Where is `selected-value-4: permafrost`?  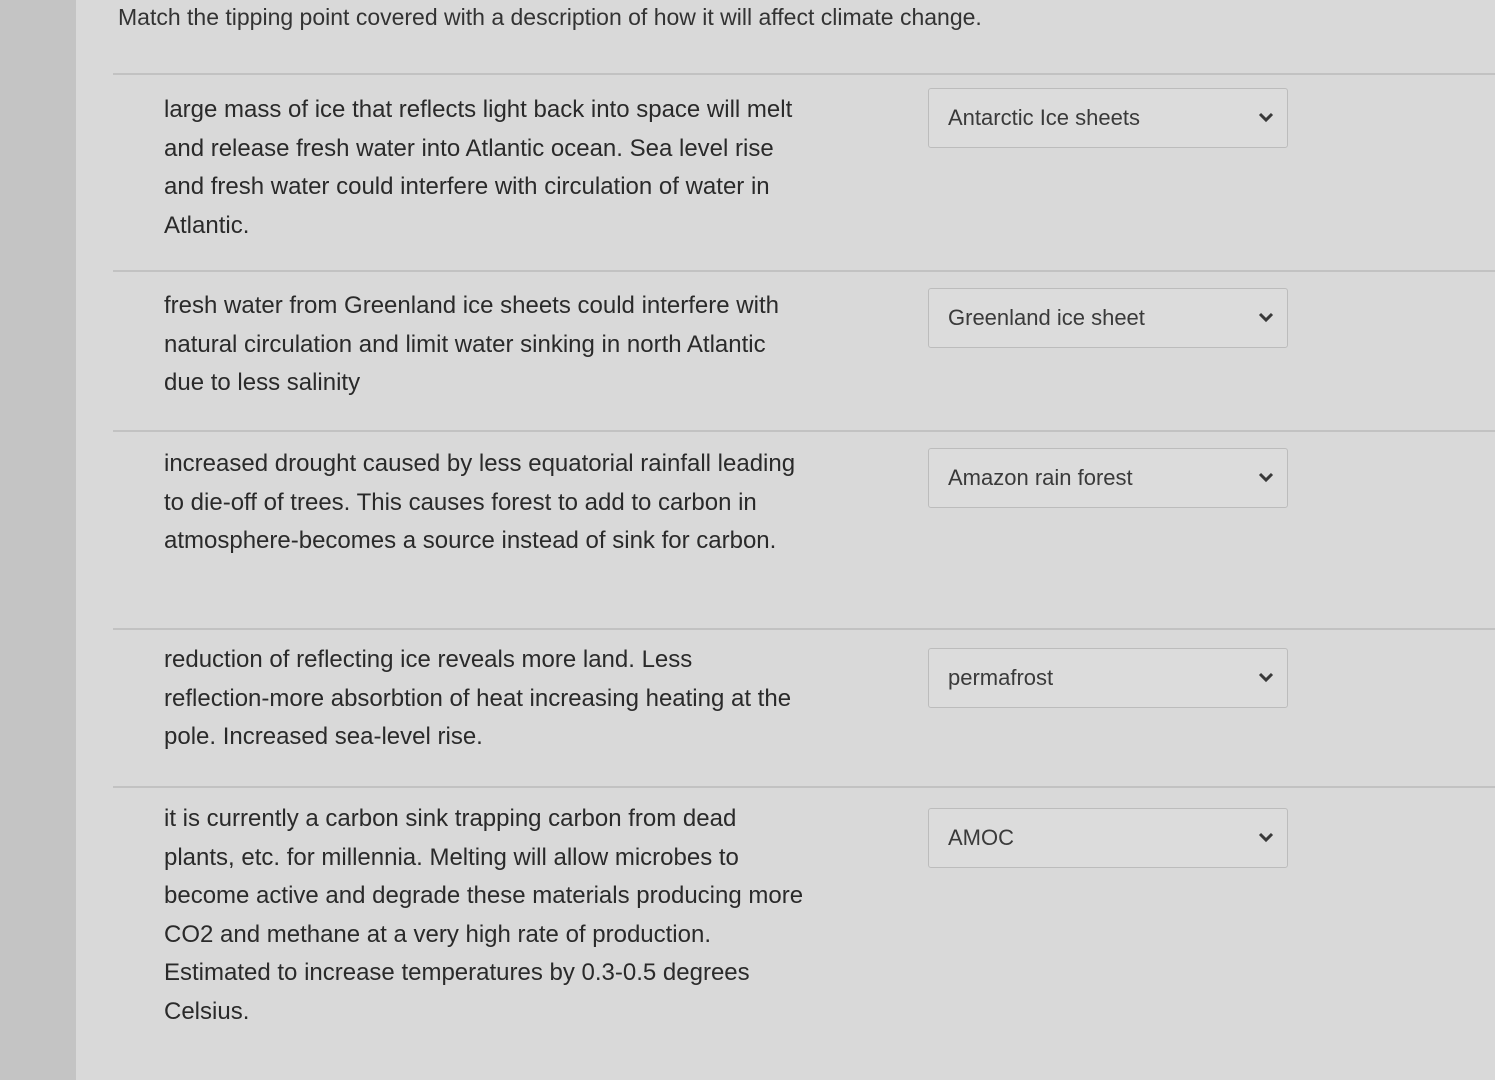 selected-value-4: permafrost is located at coordinates (1001, 677).